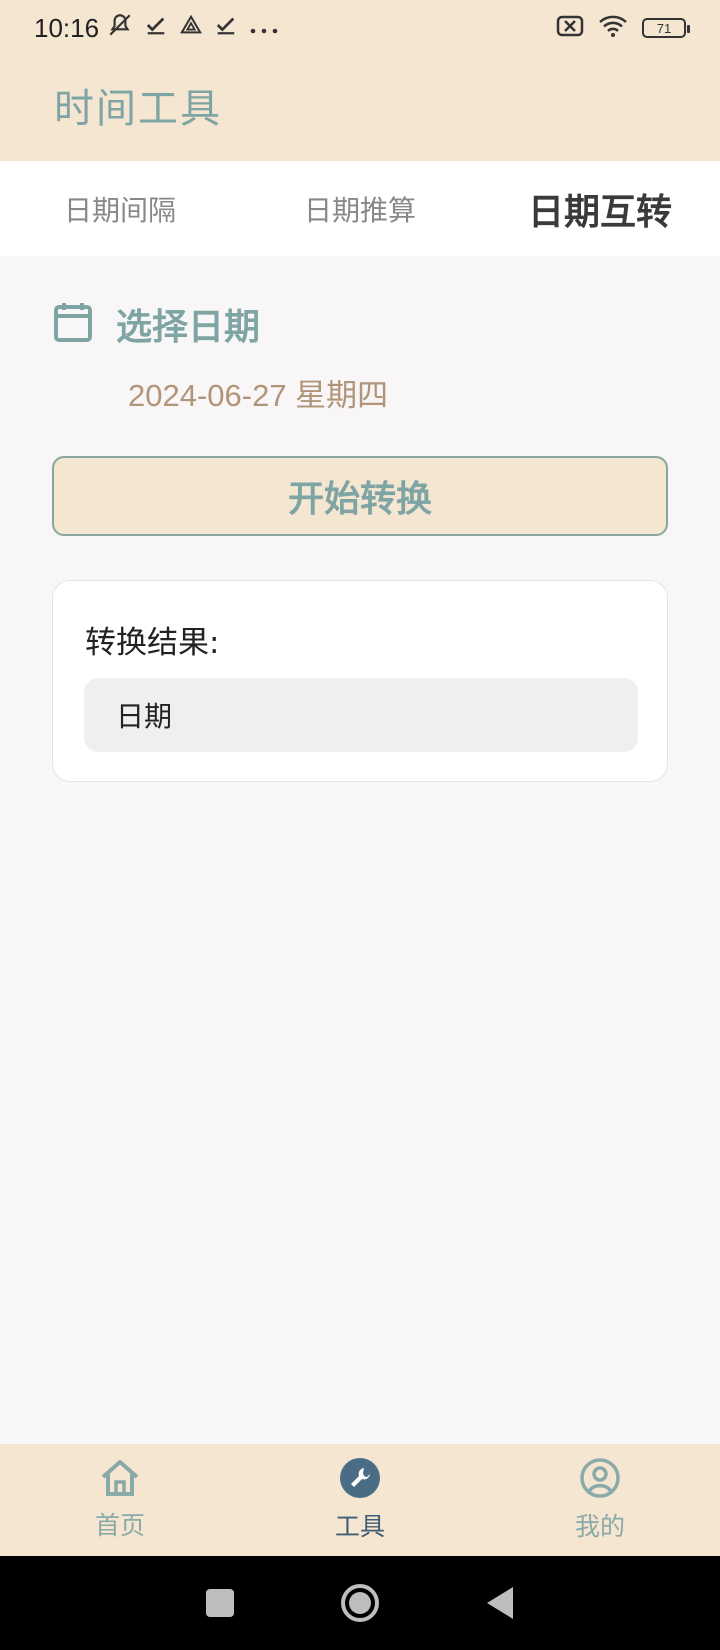 The width and height of the screenshot is (720, 1650). What do you see at coordinates (120, 1480) in the screenshot?
I see `home-icon` at bounding box center [120, 1480].